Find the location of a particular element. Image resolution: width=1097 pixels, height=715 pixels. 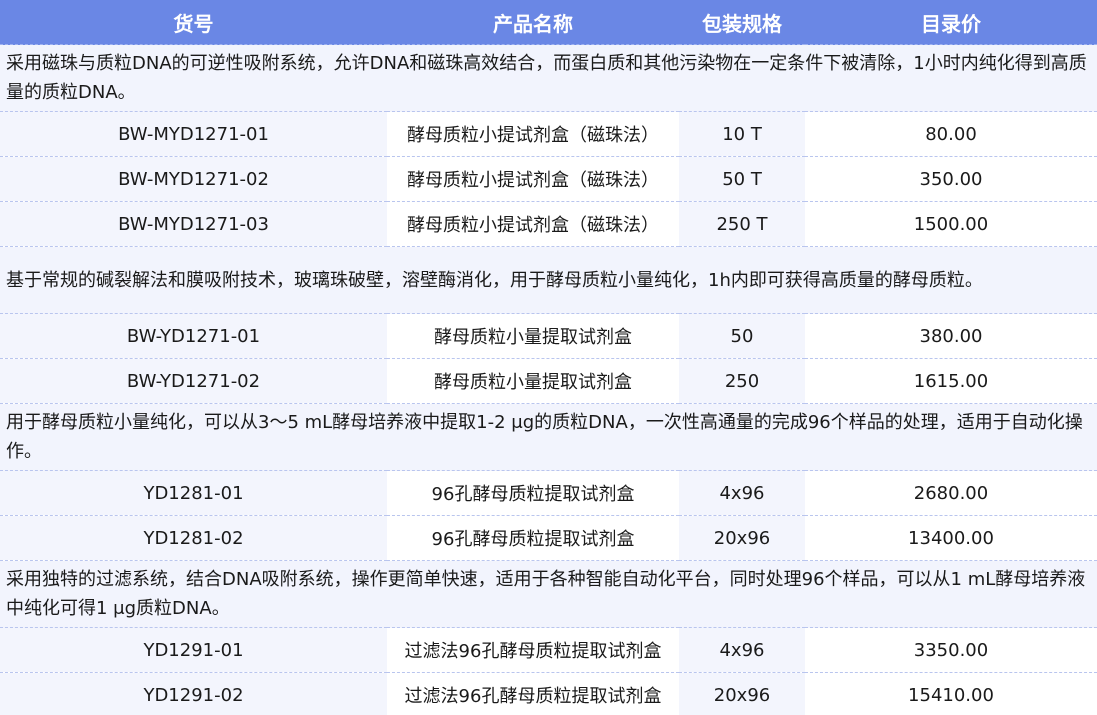

cell-catalog-price: 15410.00 is located at coordinates (951, 693).